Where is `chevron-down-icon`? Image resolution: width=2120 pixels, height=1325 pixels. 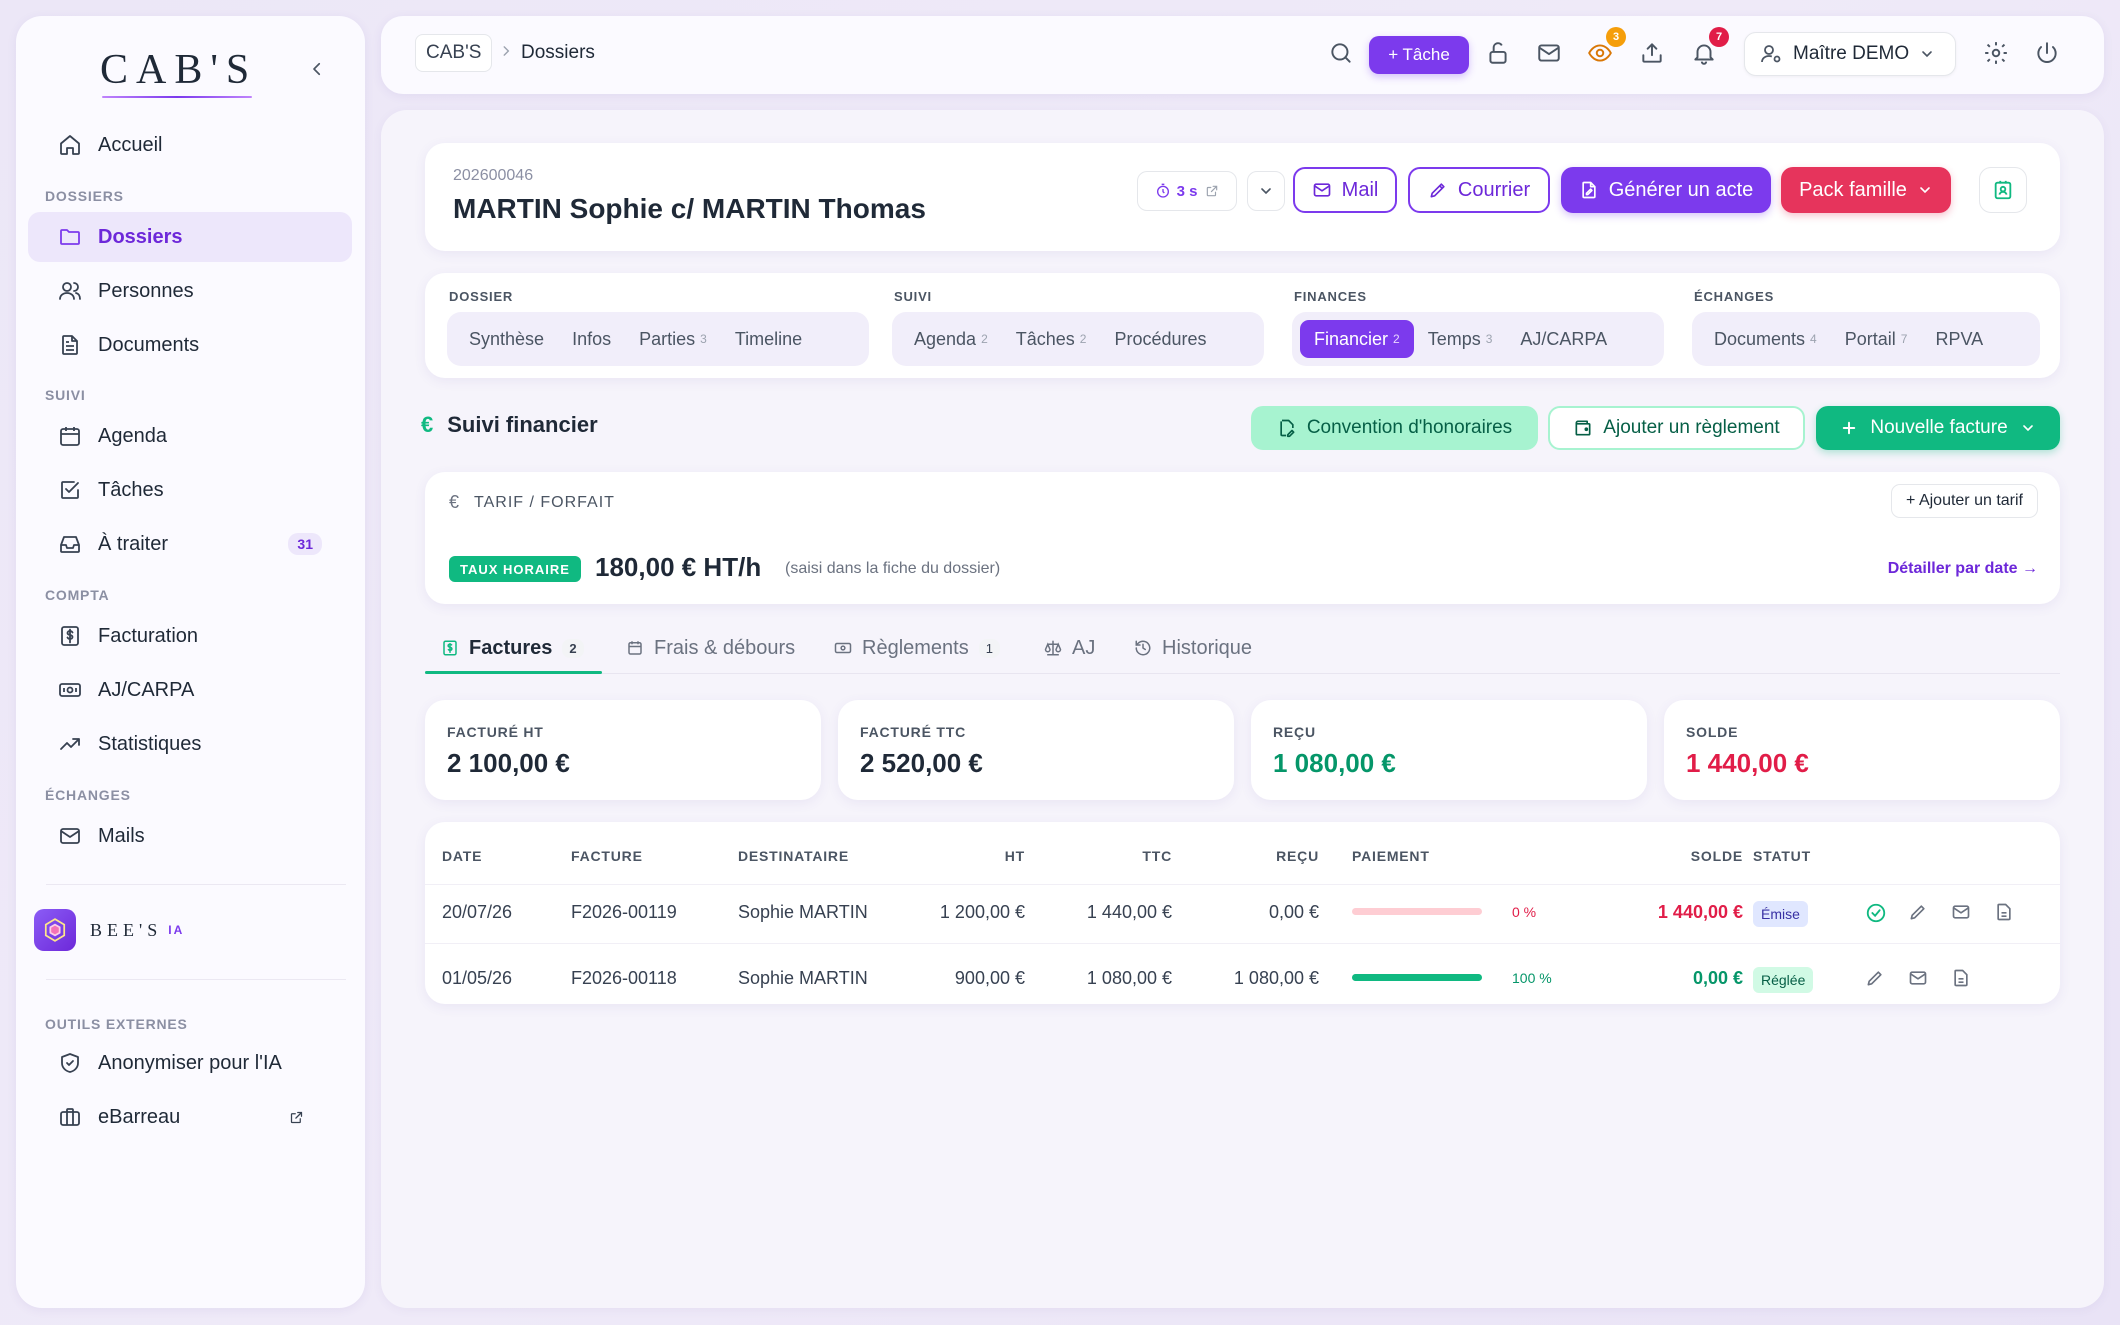 chevron-down-icon is located at coordinates (1266, 191).